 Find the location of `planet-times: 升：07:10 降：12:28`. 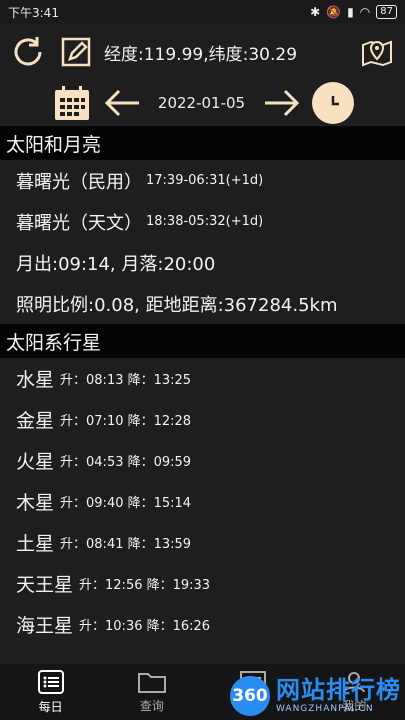

planet-times: 升：07:10 降：12:28 is located at coordinates (126, 421).